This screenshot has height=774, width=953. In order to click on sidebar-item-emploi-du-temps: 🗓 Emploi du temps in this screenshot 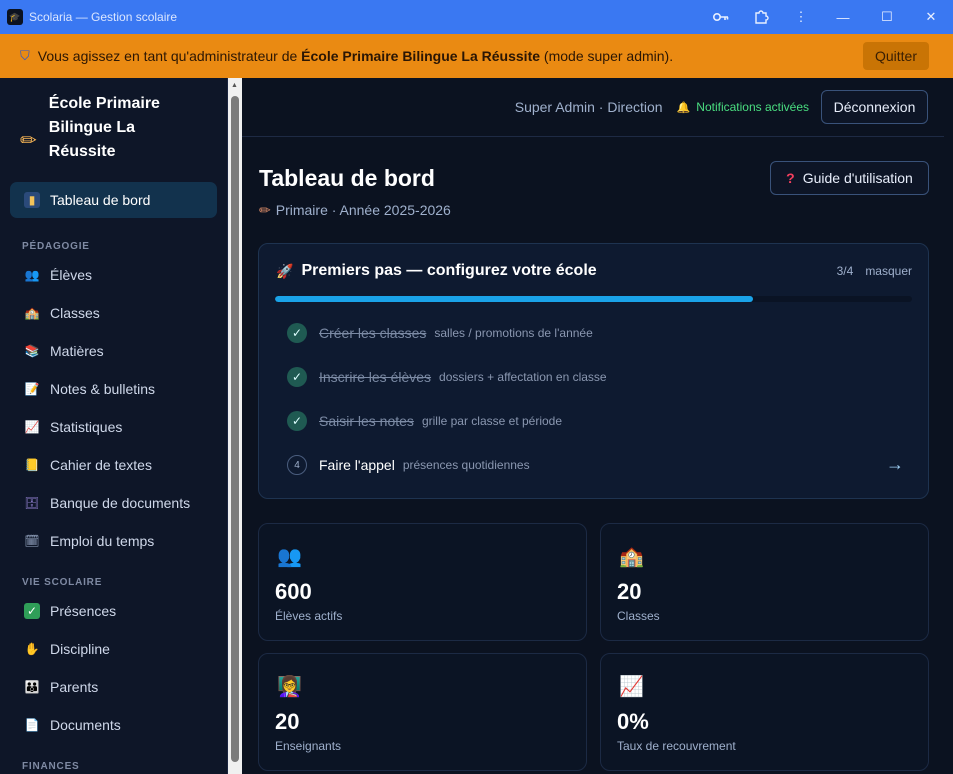, I will do `click(113, 541)`.